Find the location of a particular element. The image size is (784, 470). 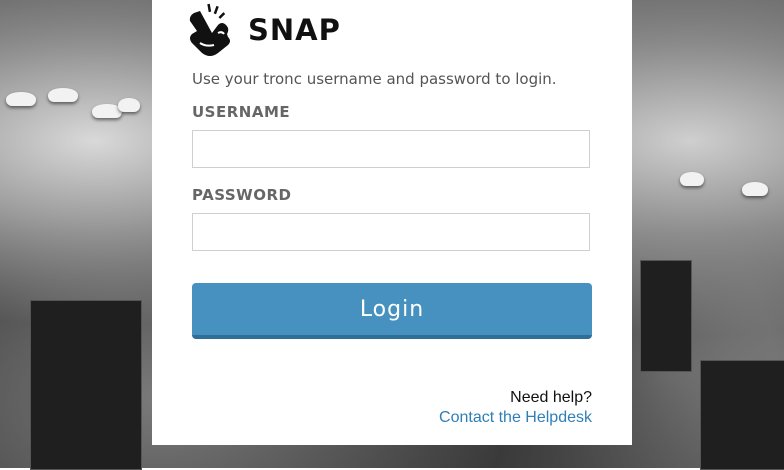

username-input is located at coordinates (391, 149).